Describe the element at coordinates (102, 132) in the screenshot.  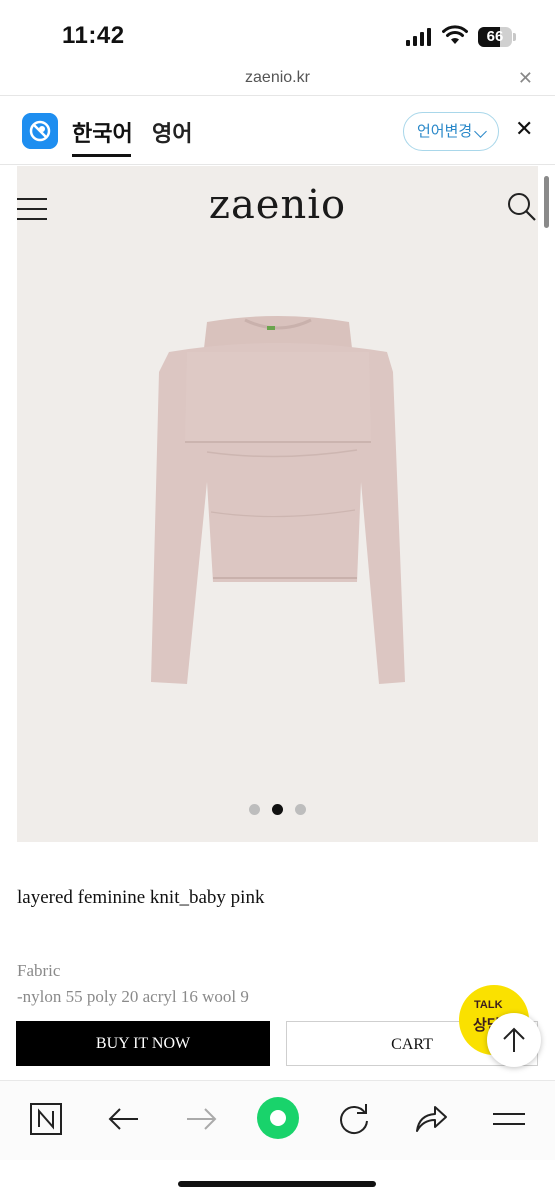
I see `tab-korean: 한국어` at that location.